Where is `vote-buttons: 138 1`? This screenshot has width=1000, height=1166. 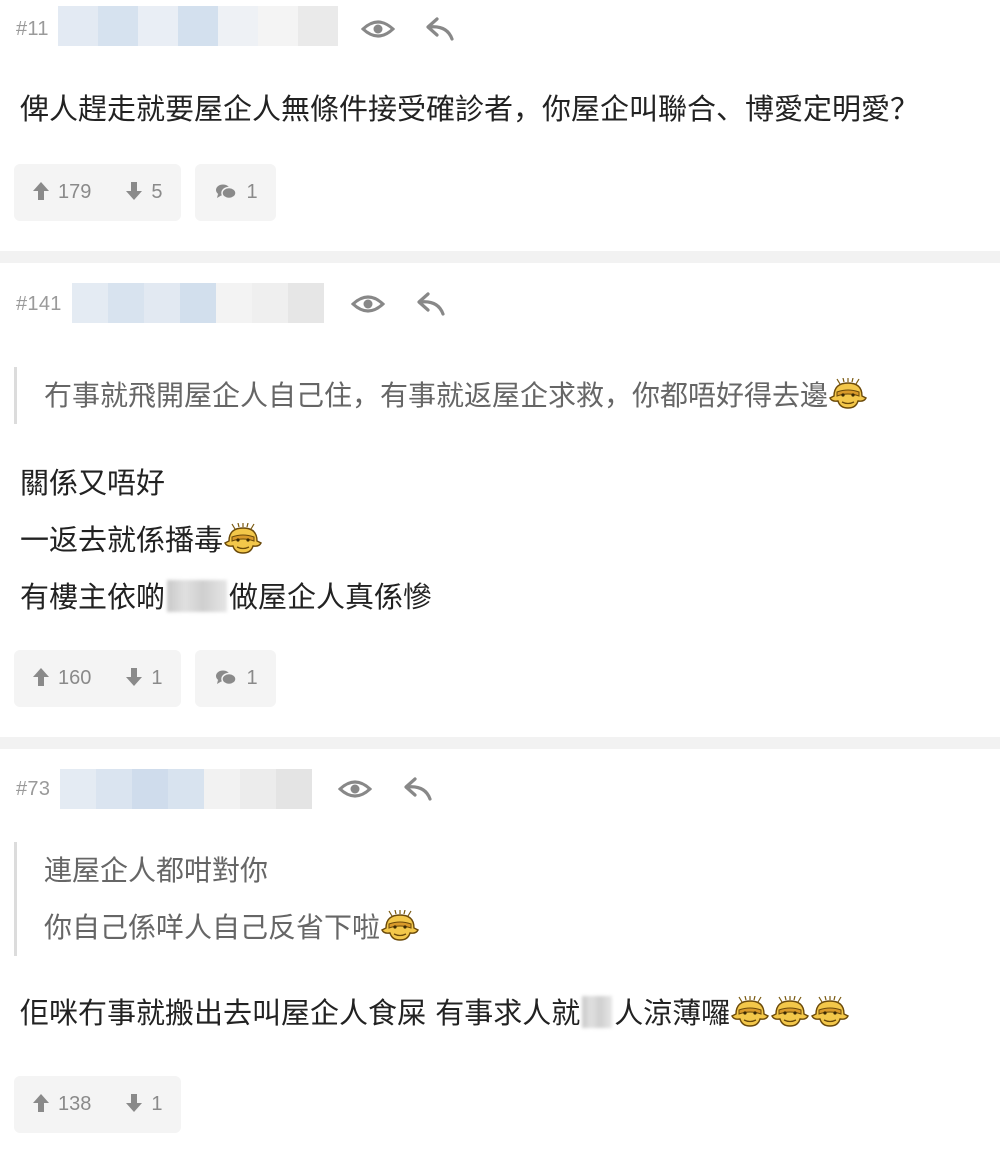 vote-buttons: 138 1 is located at coordinates (97, 1104).